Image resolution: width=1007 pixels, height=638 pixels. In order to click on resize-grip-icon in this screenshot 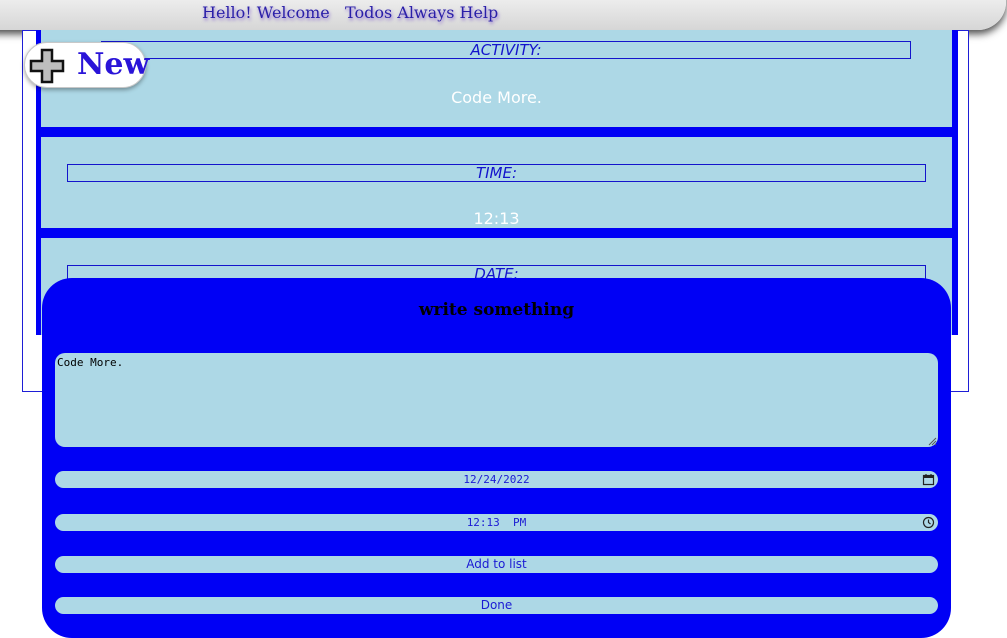, I will do `click(932, 441)`.